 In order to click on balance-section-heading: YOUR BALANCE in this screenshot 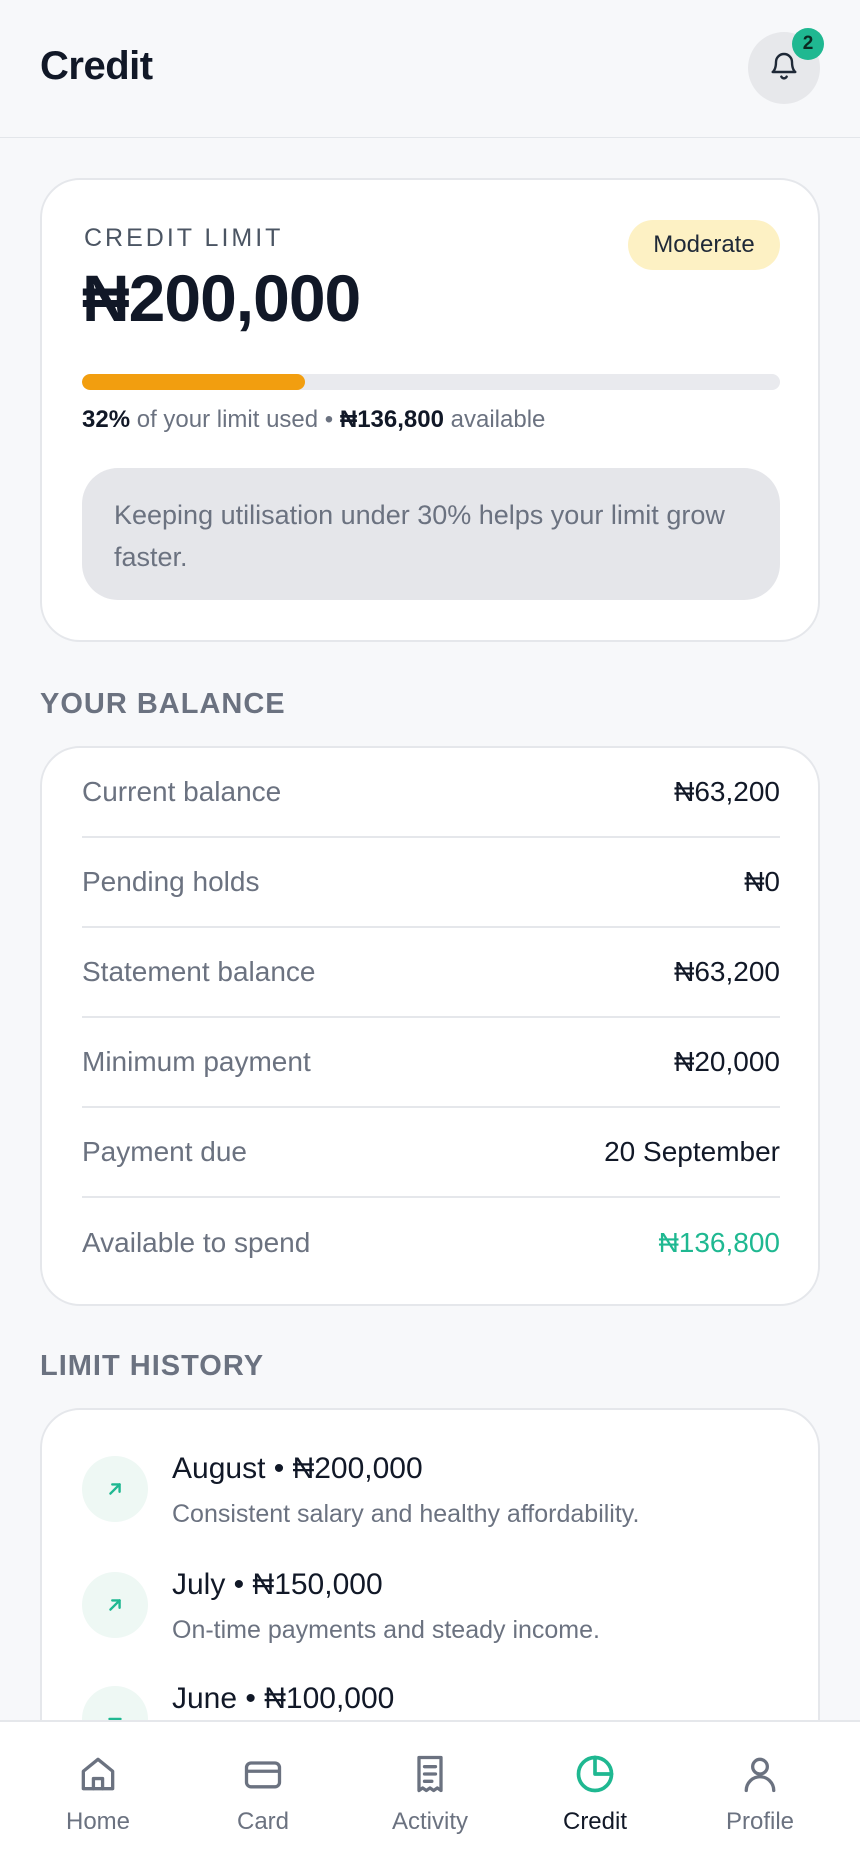, I will do `click(163, 704)`.